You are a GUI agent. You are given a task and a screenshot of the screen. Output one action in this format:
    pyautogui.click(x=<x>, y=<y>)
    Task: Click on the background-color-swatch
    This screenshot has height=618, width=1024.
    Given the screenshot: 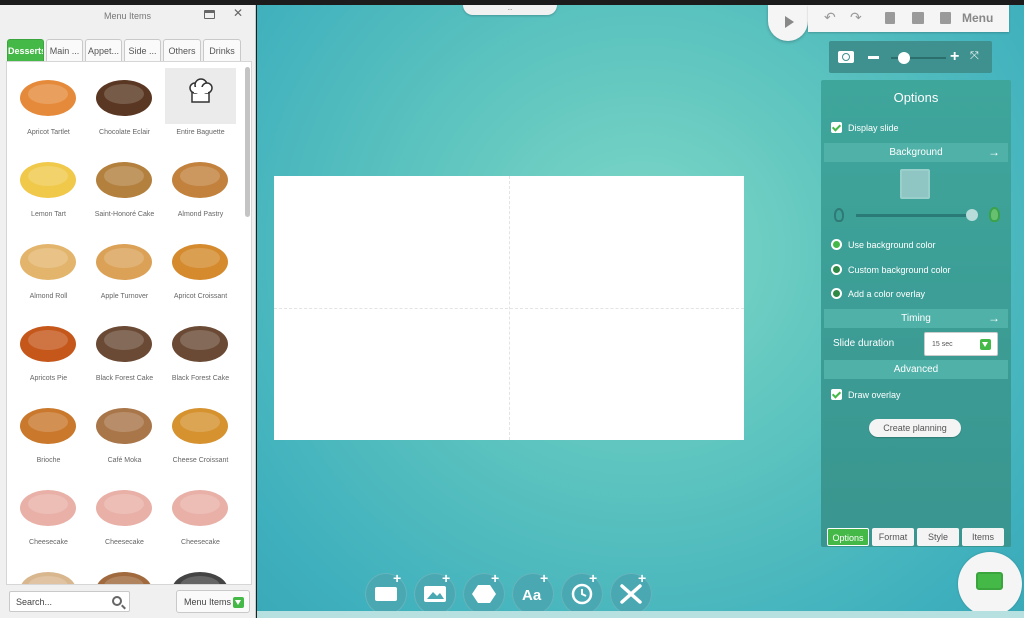 What is the action you would take?
    pyautogui.click(x=915, y=184)
    